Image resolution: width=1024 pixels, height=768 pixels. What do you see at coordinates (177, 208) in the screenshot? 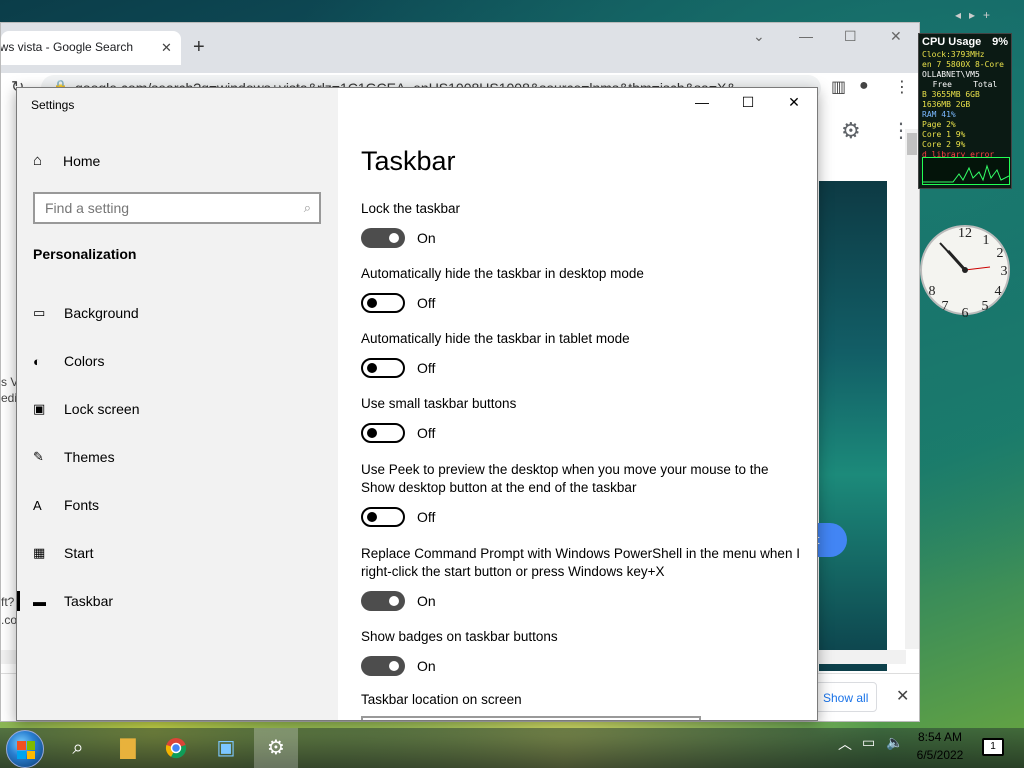
I see `find-setting-input: Find a setting ⌕` at bounding box center [177, 208].